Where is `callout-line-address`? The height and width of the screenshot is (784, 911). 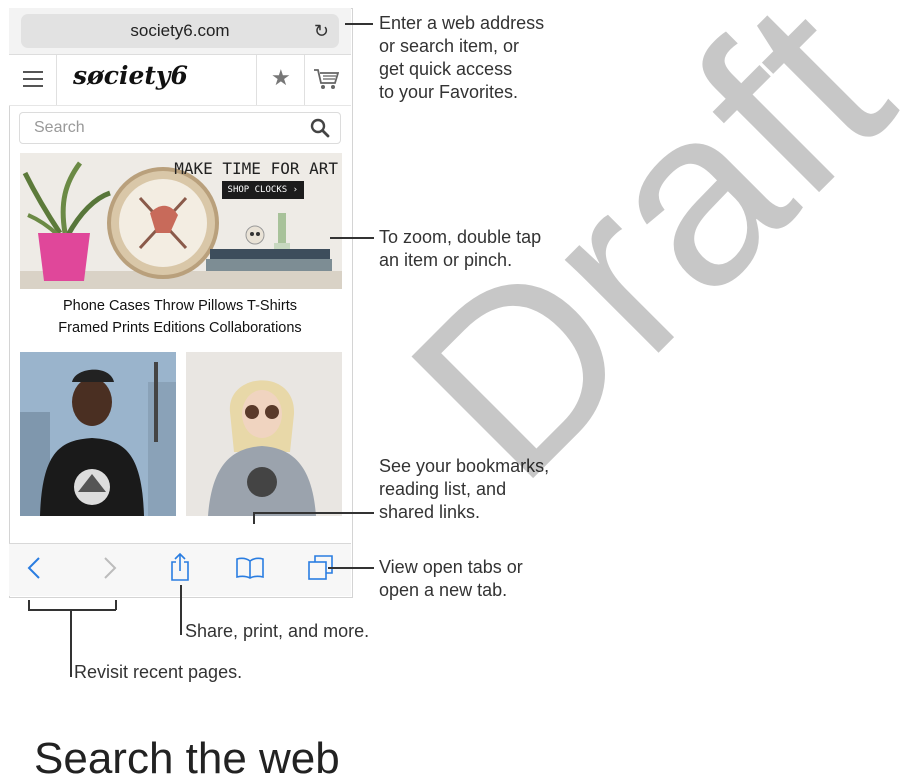 callout-line-address is located at coordinates (359, 24).